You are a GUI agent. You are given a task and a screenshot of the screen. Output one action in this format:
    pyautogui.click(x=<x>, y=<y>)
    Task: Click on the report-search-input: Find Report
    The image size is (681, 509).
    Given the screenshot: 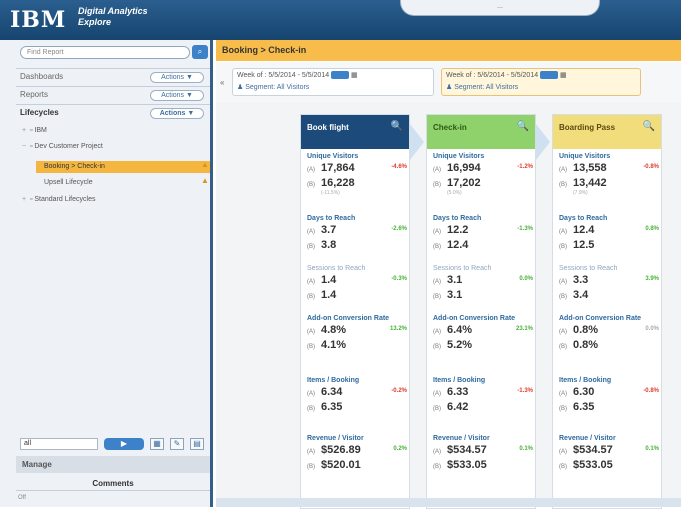 What is the action you would take?
    pyautogui.click(x=105, y=52)
    